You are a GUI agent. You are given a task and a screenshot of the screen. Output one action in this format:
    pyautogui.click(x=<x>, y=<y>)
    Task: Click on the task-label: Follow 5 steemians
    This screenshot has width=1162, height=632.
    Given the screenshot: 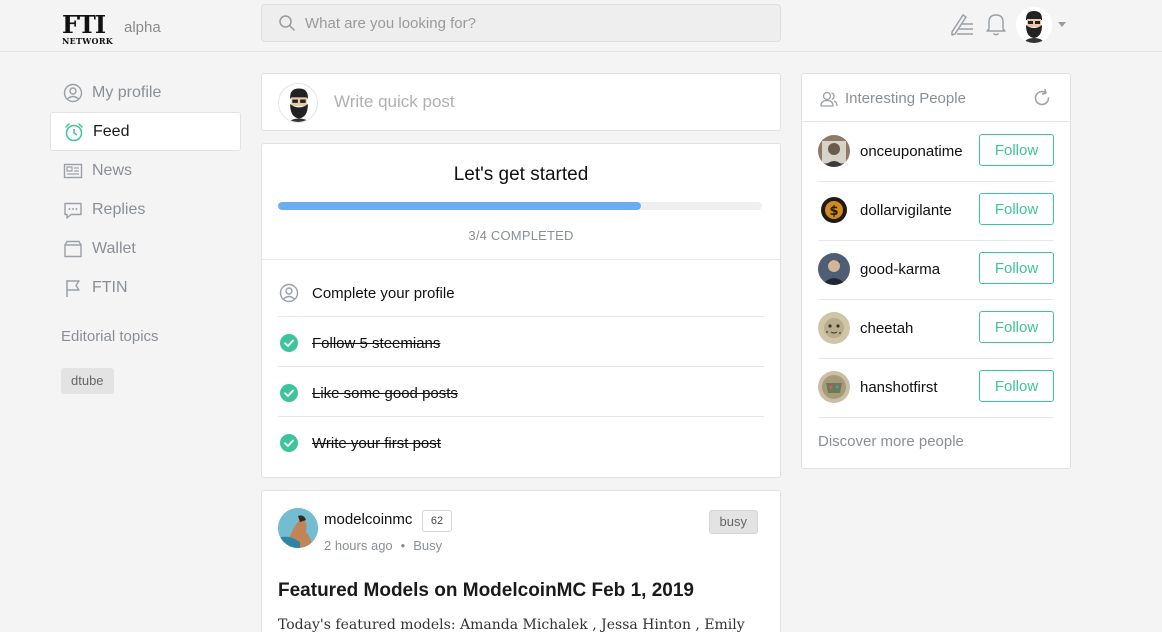 What is the action you would take?
    pyautogui.click(x=376, y=343)
    